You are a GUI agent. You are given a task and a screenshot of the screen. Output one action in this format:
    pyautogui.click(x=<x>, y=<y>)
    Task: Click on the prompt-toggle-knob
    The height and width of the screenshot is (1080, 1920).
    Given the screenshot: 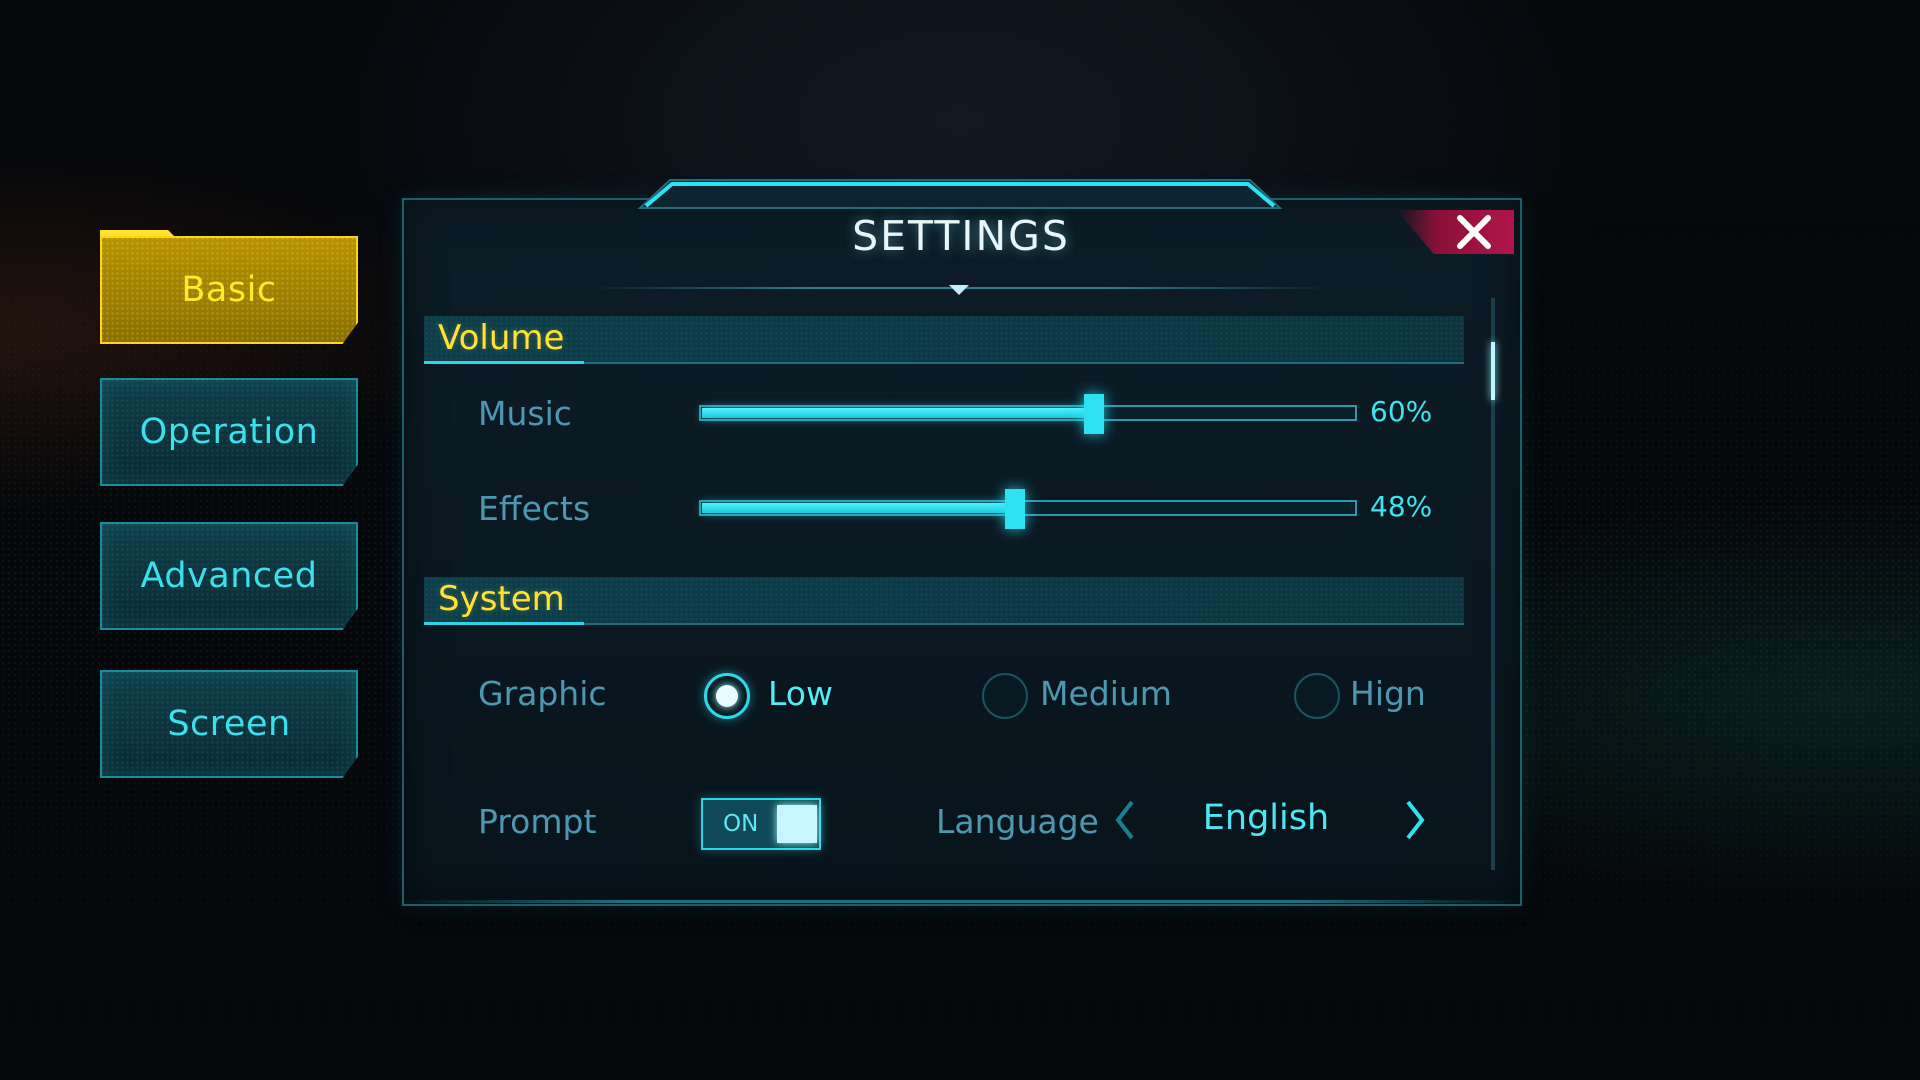 What is the action you would take?
    pyautogui.click(x=797, y=824)
    